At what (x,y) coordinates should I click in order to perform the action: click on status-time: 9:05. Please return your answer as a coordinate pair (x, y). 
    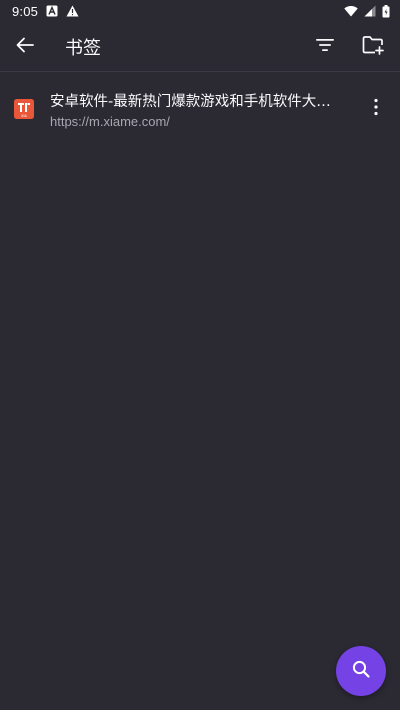
    Looking at the image, I should click on (25, 11).